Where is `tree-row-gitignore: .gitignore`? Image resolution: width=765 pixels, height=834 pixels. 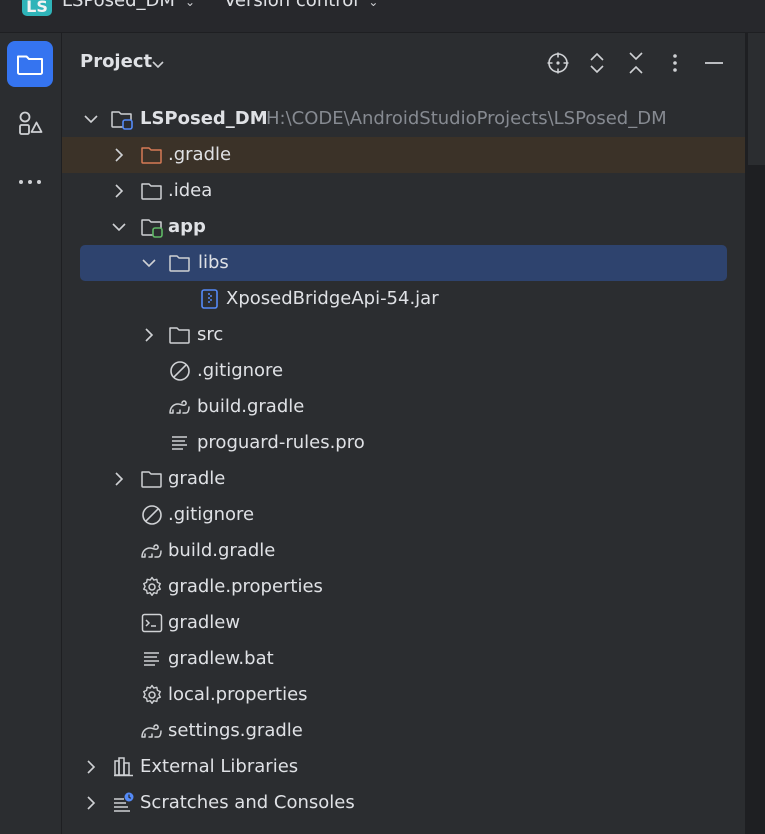
tree-row-gitignore: .gitignore is located at coordinates (403, 515).